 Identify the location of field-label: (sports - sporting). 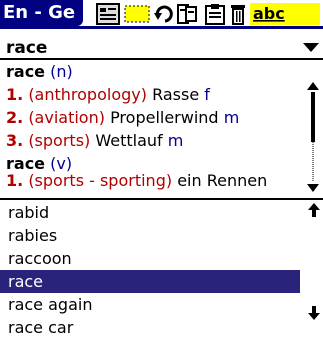
(100, 180).